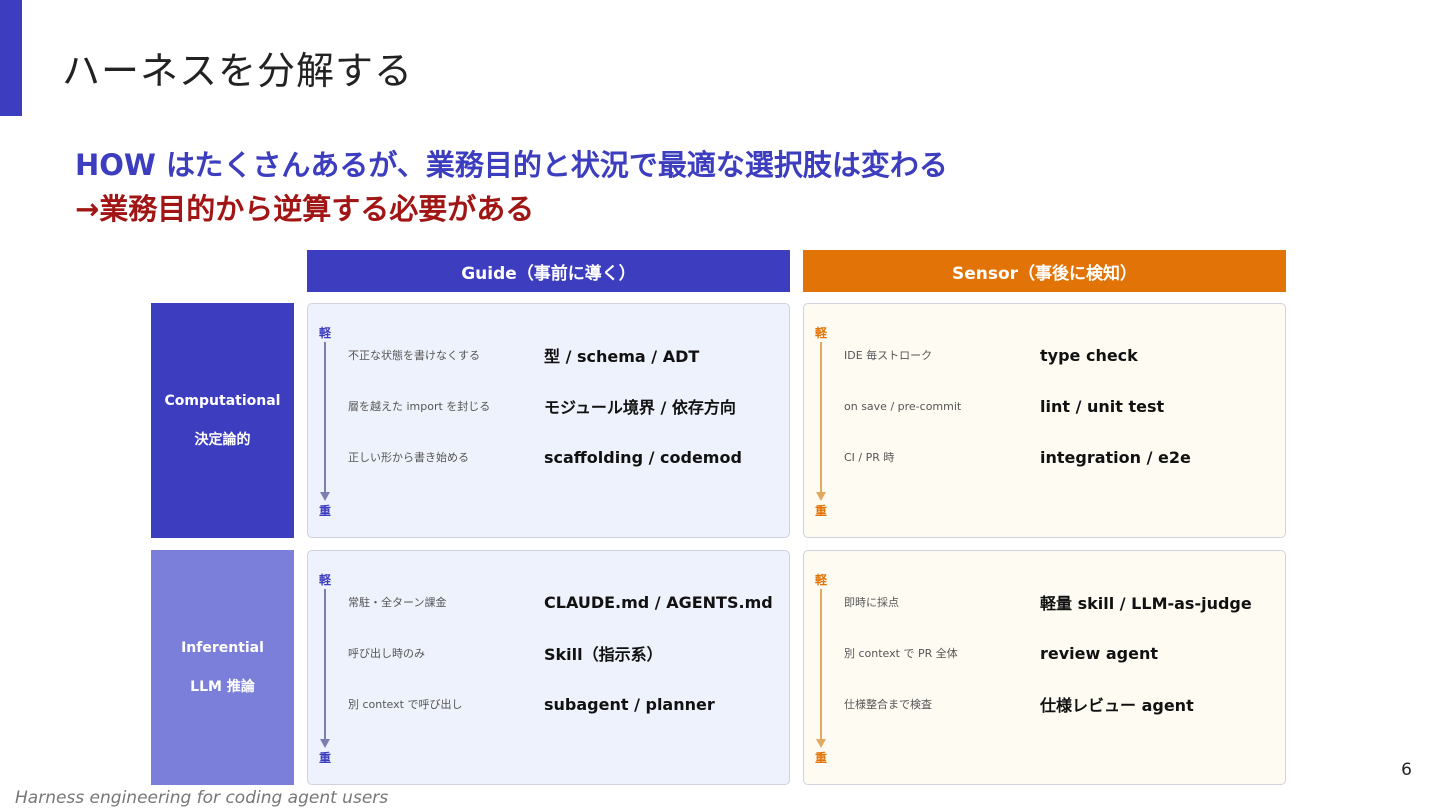 This screenshot has height=810, width=1440. Describe the element at coordinates (903, 406) in the screenshot. I see `item-description: on save / pre-commit` at that location.